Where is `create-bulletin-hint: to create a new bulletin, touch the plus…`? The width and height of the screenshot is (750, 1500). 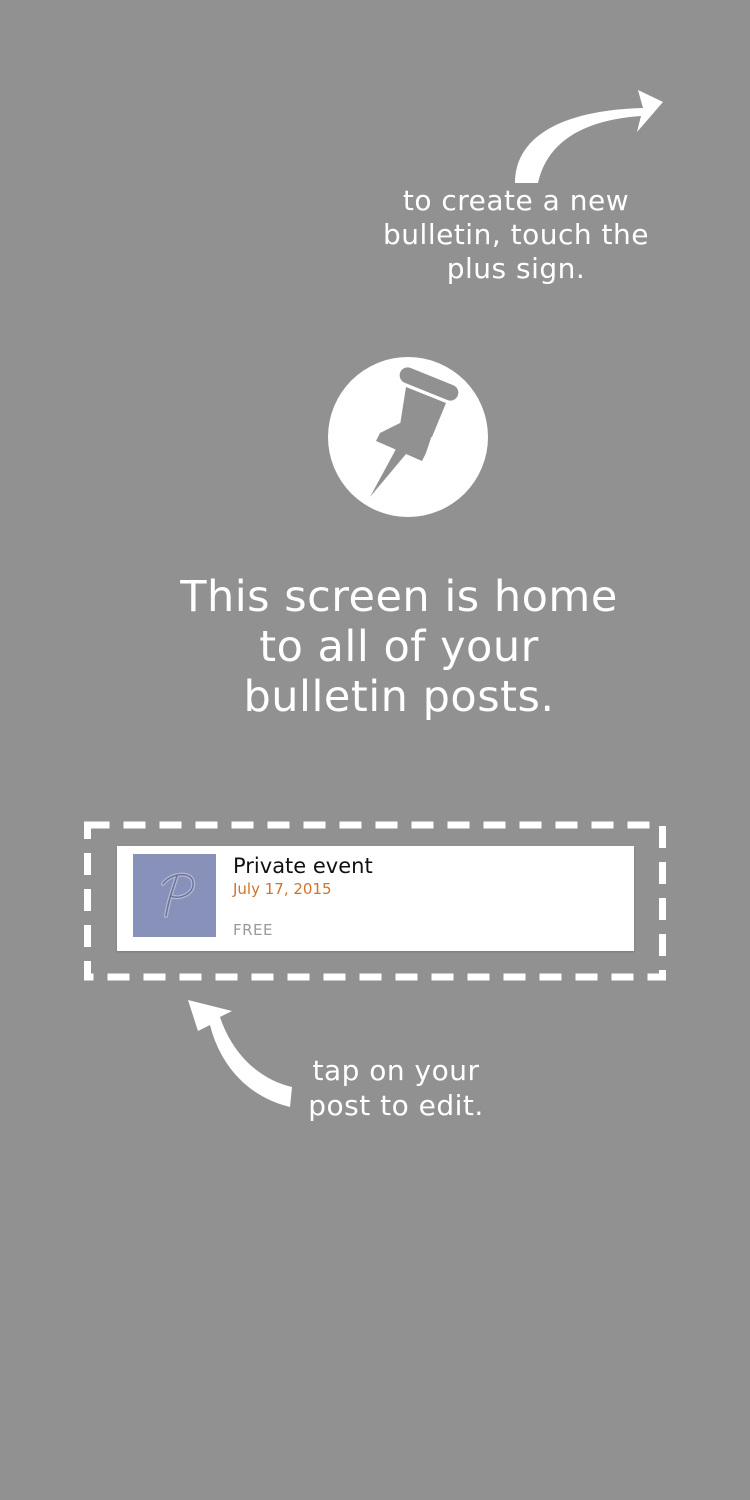 create-bulletin-hint: to create a new bulletin, touch the plus… is located at coordinates (516, 235).